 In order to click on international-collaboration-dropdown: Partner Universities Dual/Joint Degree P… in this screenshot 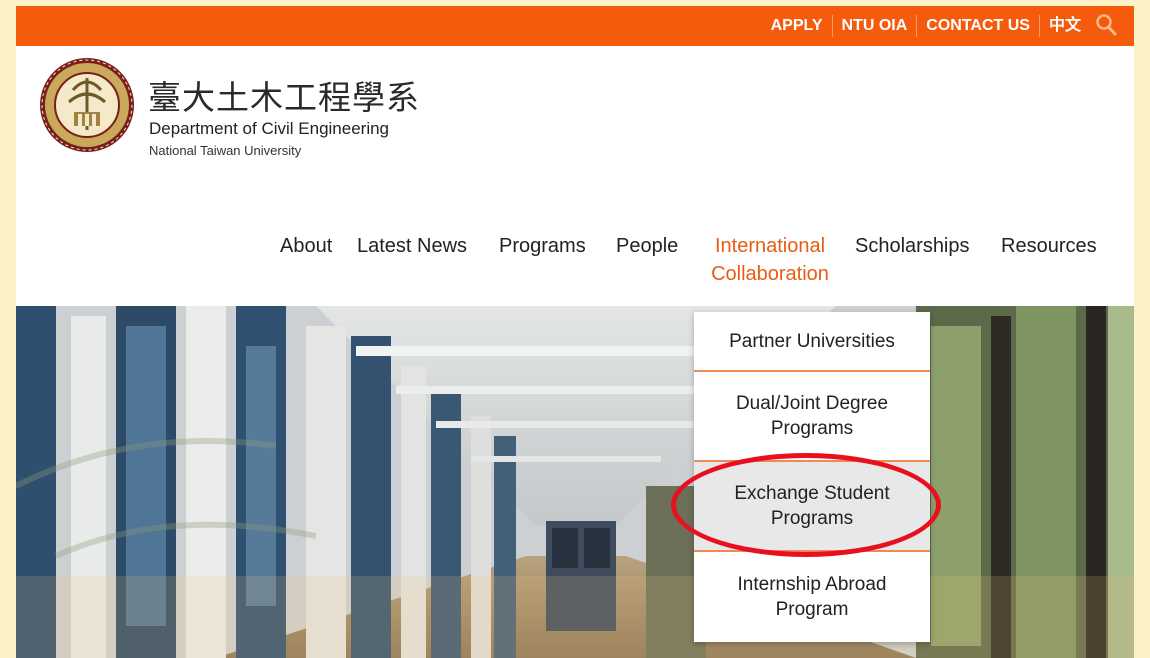, I will do `click(812, 477)`.